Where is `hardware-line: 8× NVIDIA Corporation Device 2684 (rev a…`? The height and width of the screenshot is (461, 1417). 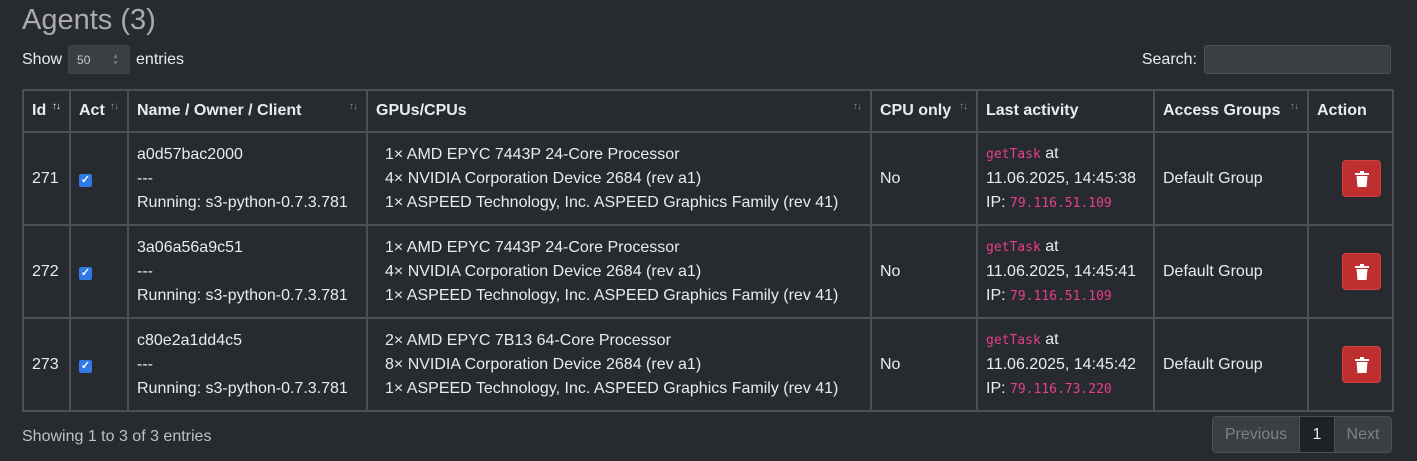
hardware-line: 8× NVIDIA Corporation Device 2684 (rev a… is located at coordinates (543, 364).